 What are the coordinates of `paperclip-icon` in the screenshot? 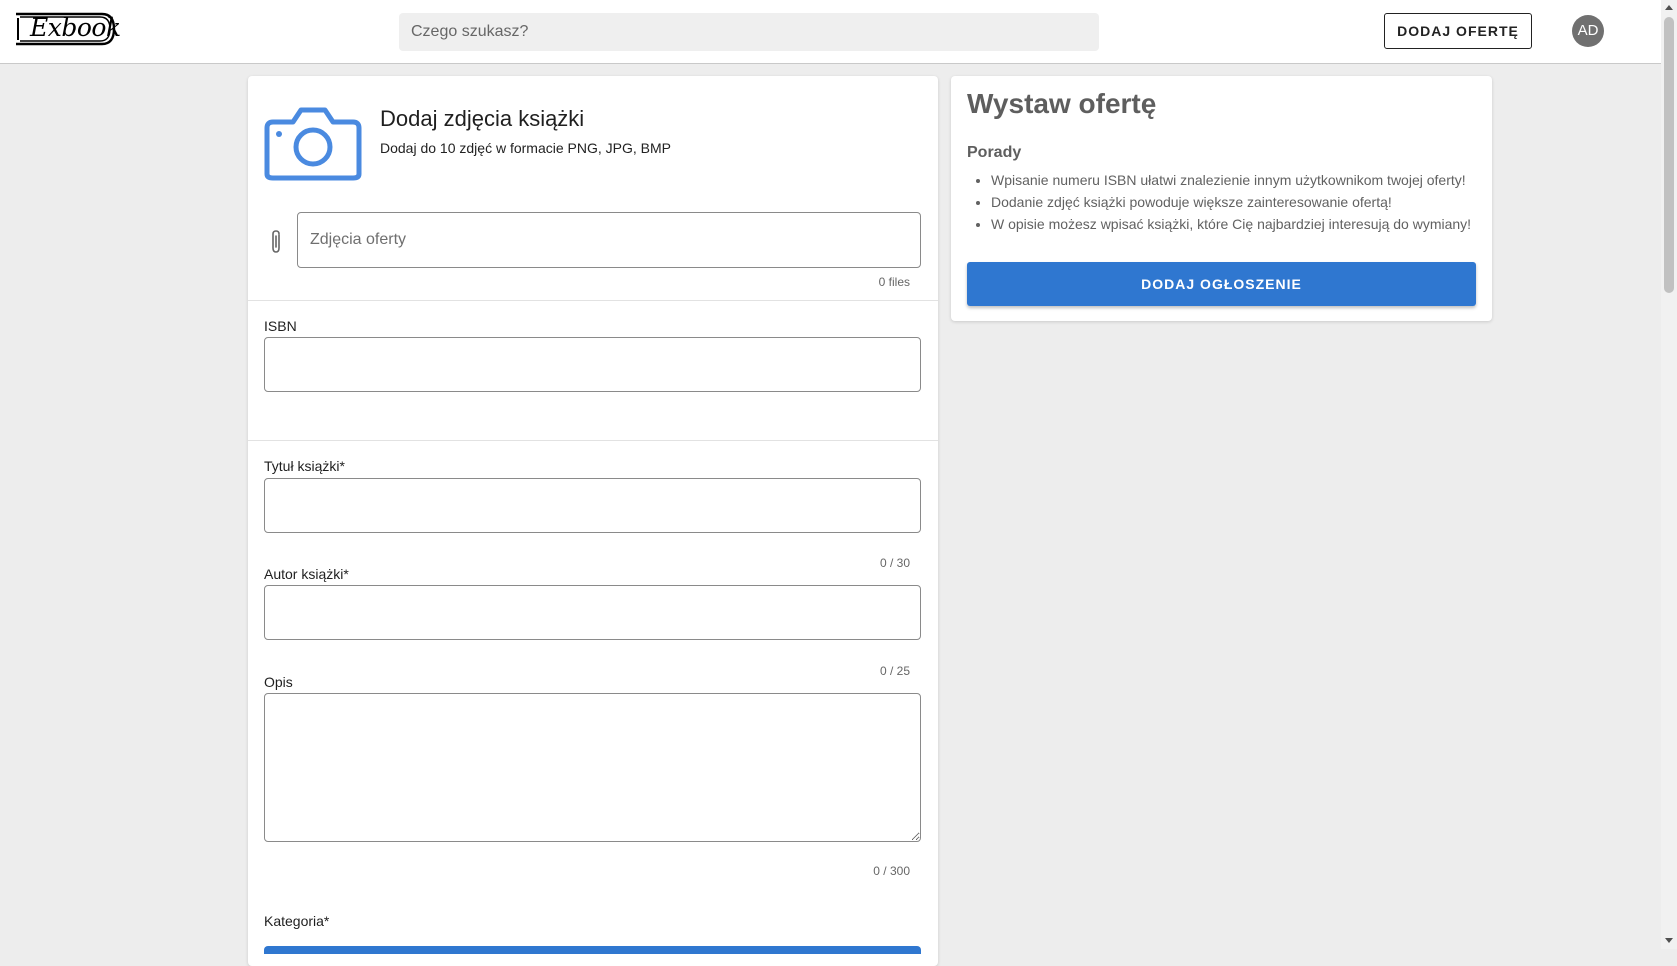 It's located at (276, 242).